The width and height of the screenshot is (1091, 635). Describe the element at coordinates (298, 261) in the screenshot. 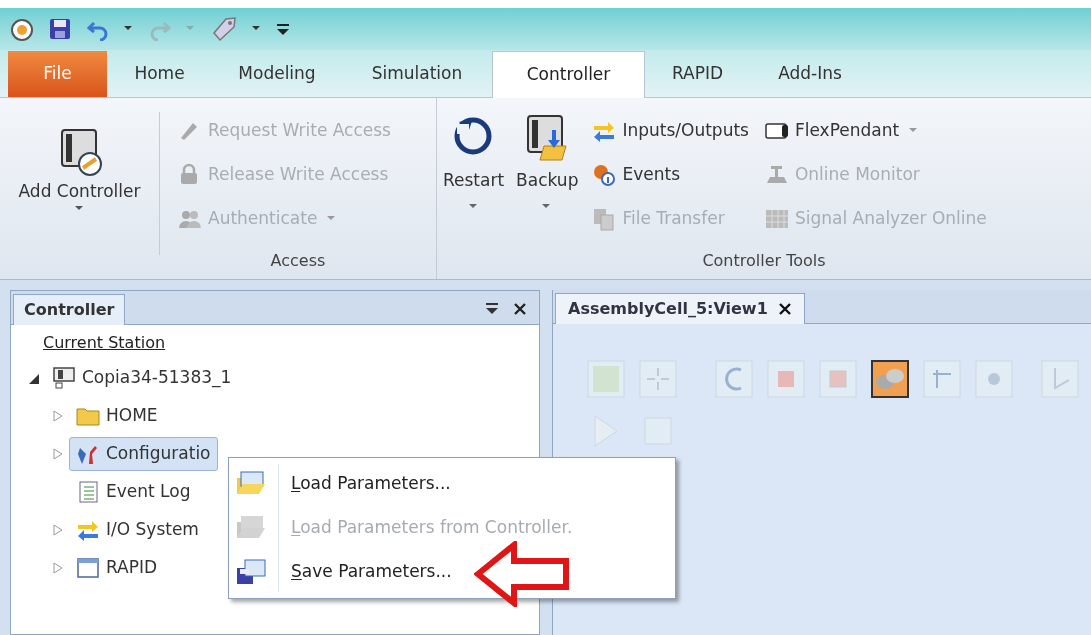

I see `group-label: Access` at that location.